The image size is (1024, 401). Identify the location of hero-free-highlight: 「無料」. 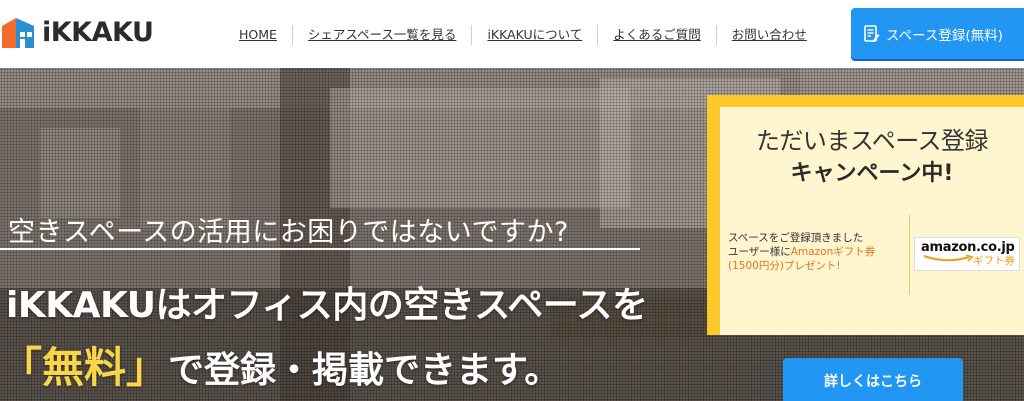
(84, 367).